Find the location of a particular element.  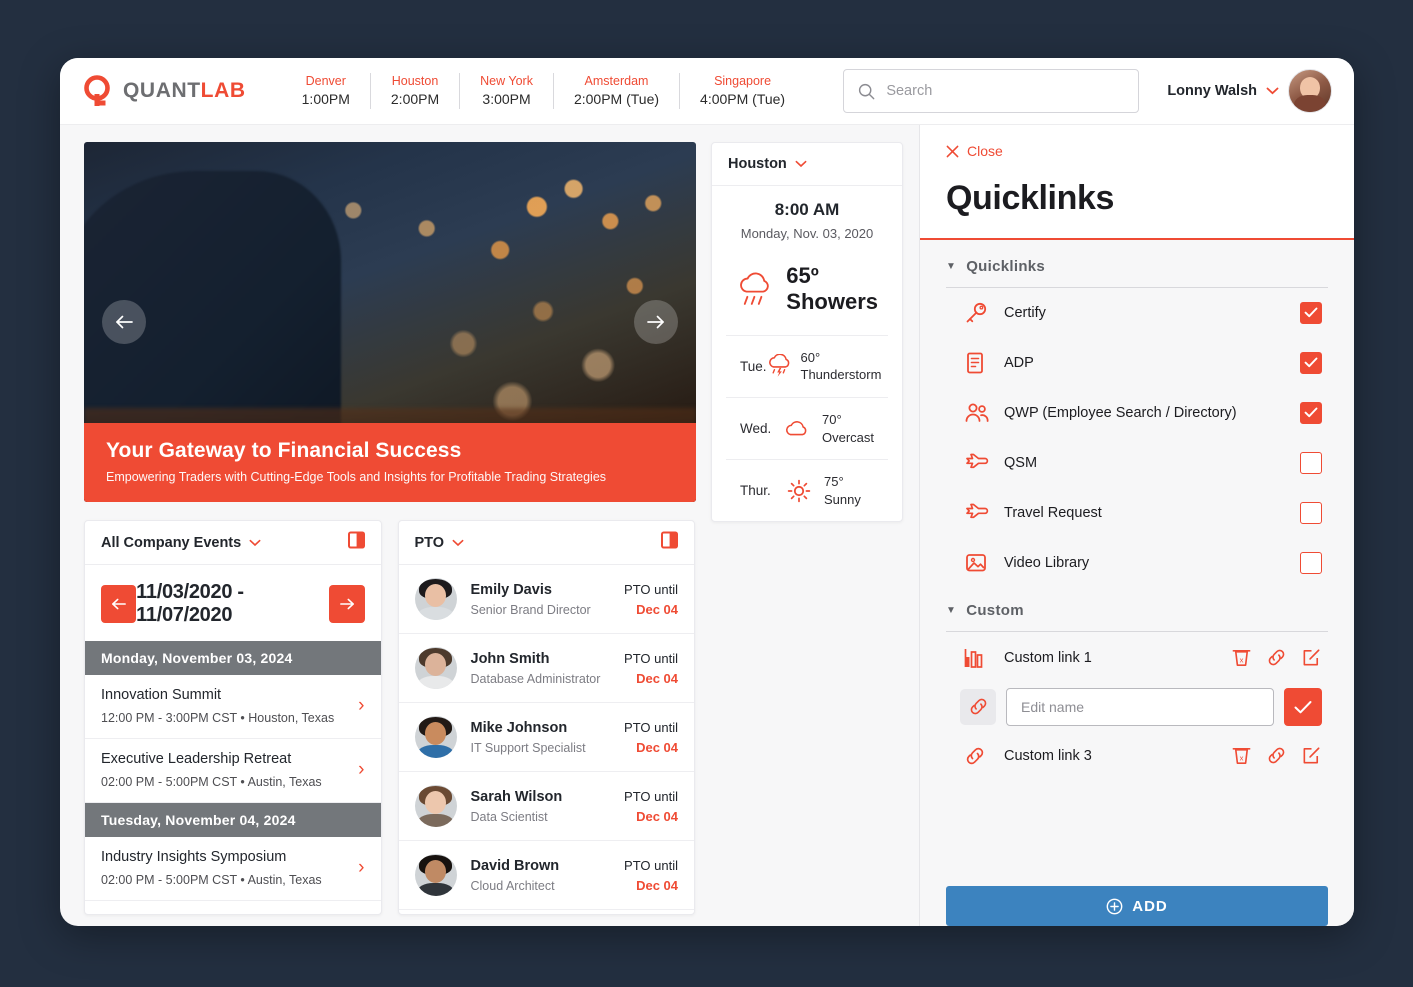

svg-text: x is located at coordinates (1242, 757).